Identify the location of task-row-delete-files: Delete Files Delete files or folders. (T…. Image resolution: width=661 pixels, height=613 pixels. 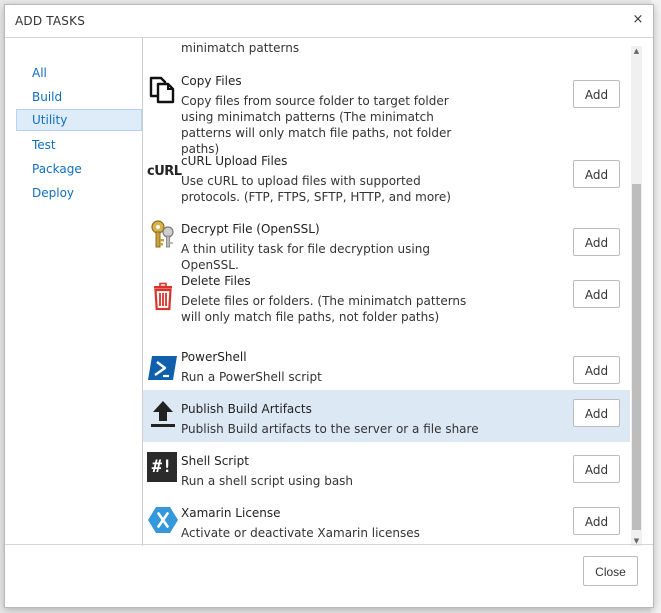
(386, 300).